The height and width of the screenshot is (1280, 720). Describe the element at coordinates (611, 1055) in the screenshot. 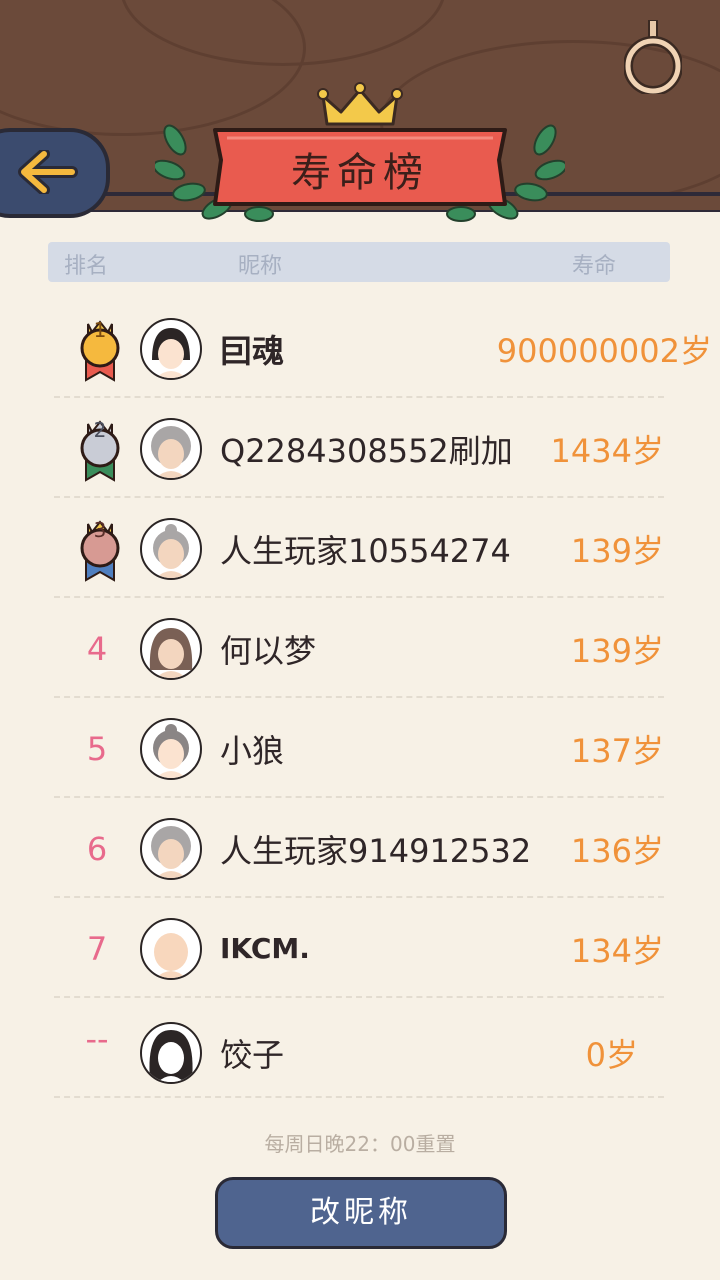

I see `lifespan-value: 0岁` at that location.